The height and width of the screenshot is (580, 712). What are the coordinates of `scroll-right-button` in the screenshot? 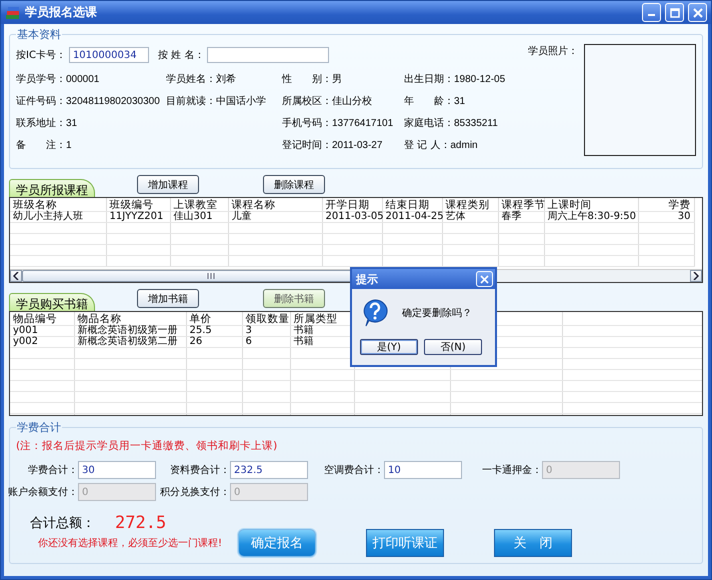 It's located at (696, 276).